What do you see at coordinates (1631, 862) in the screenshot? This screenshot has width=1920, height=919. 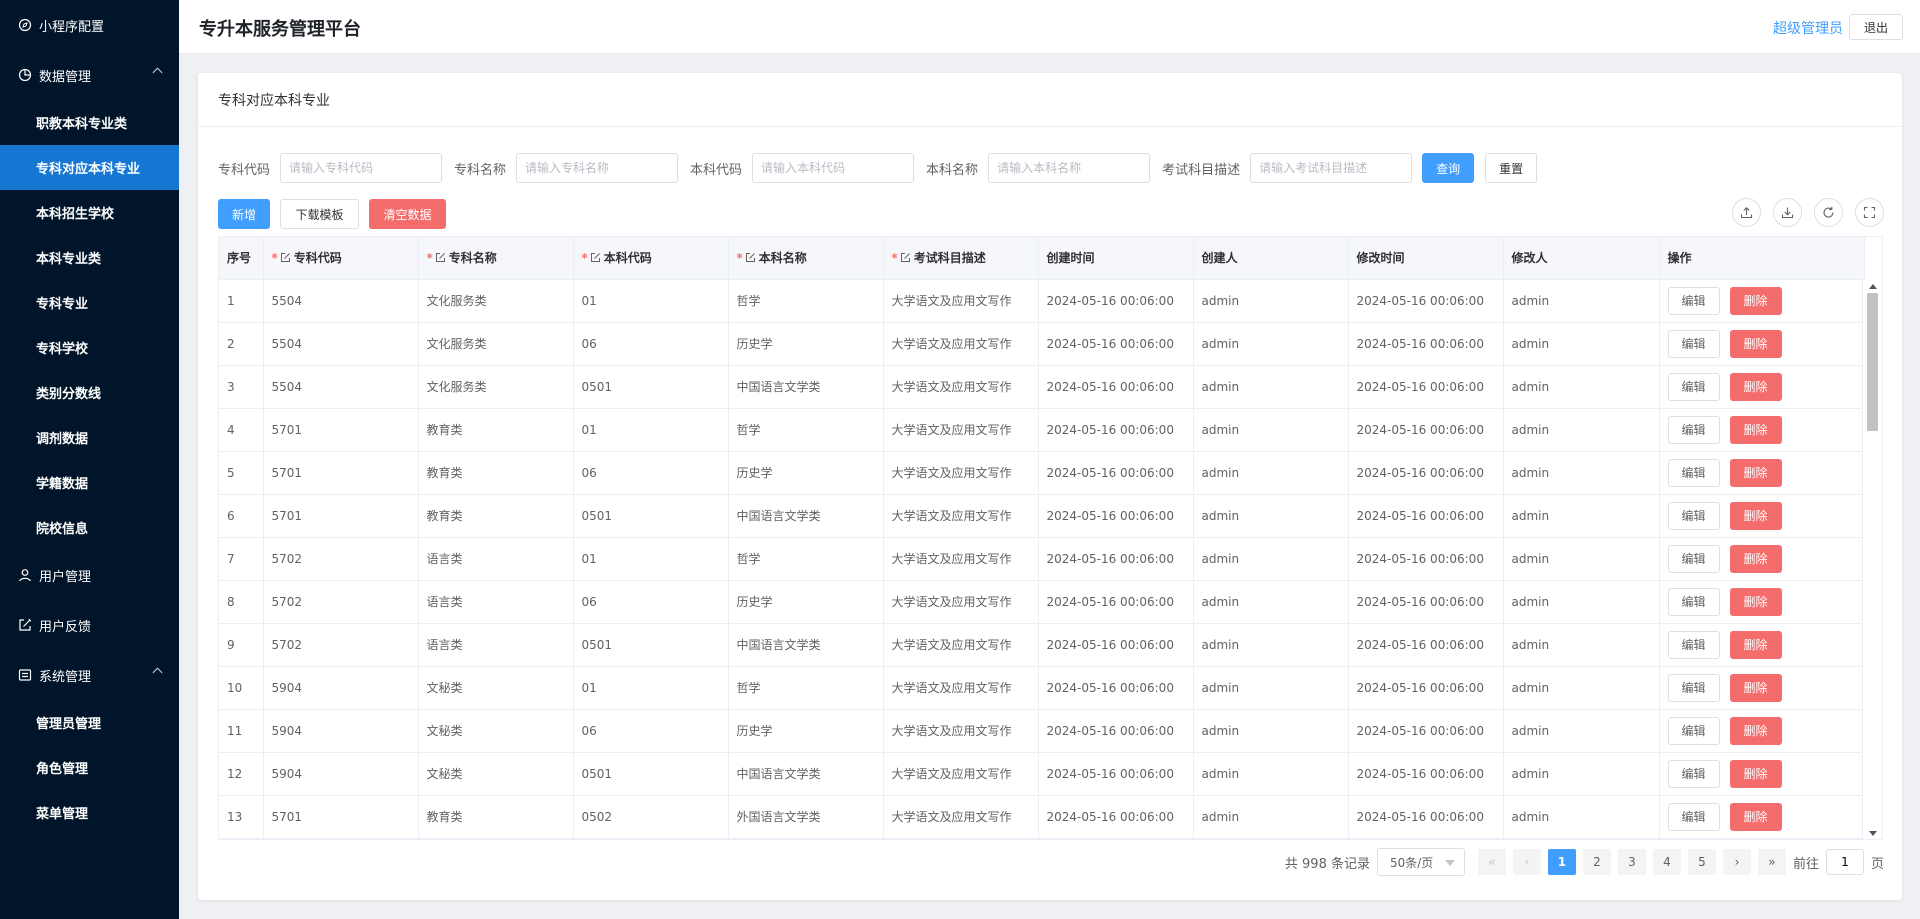 I see `page-button: 3` at bounding box center [1631, 862].